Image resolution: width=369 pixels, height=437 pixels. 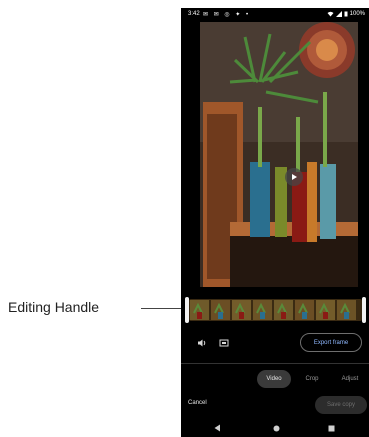 I want to click on battery-icon, so click(x=346, y=14).